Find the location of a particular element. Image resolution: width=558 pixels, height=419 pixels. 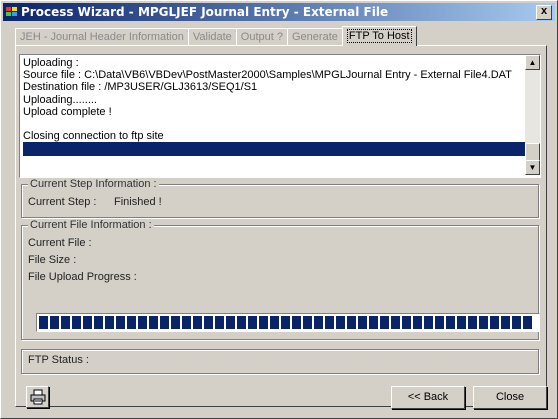

tab-journal-header: JEH - Journal Header Information is located at coordinates (102, 37).